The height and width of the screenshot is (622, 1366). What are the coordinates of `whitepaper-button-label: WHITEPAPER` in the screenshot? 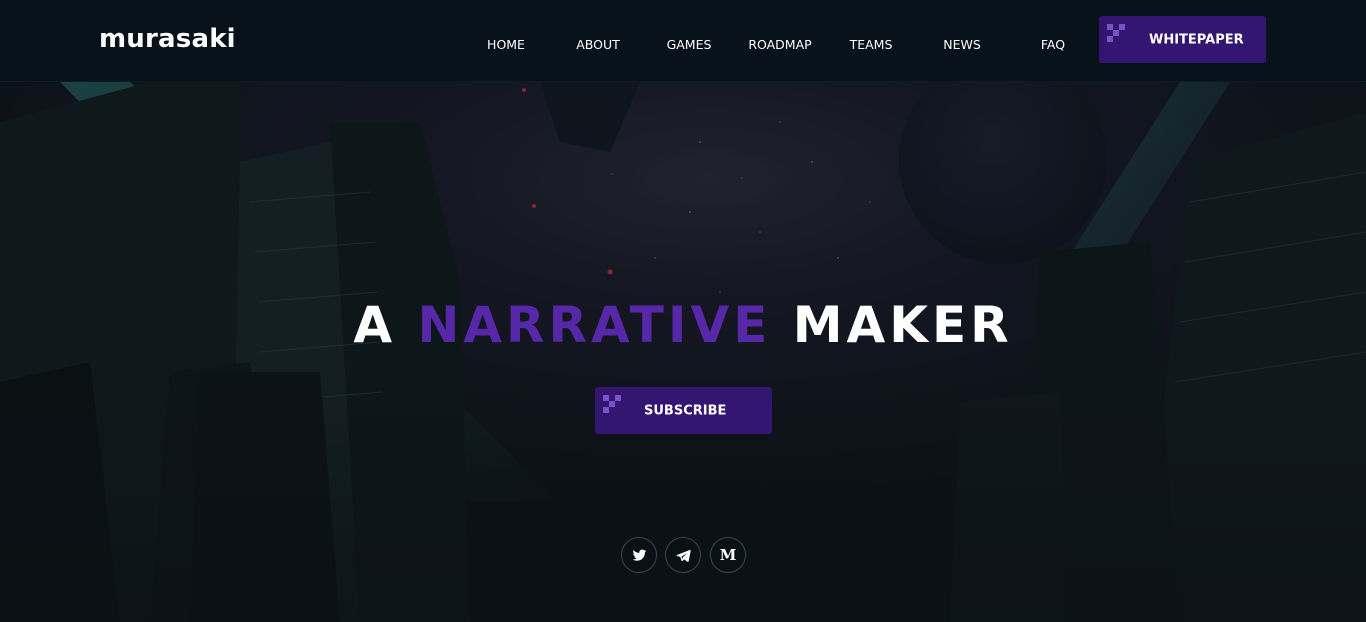 It's located at (1196, 39).